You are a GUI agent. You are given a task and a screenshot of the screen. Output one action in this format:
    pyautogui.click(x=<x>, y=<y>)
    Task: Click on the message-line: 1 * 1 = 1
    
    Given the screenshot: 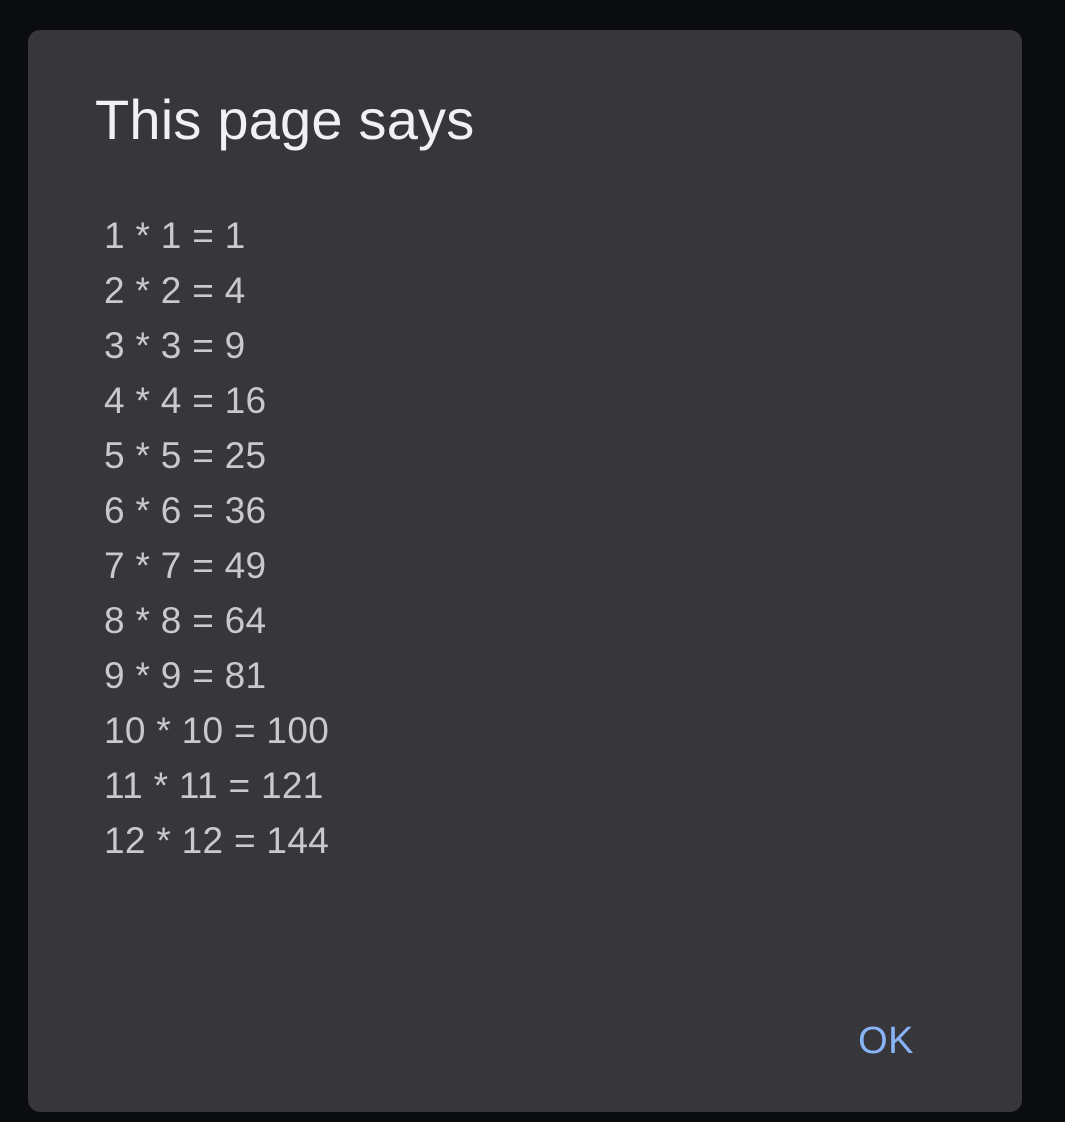 What is the action you would take?
    pyautogui.click(x=175, y=235)
    